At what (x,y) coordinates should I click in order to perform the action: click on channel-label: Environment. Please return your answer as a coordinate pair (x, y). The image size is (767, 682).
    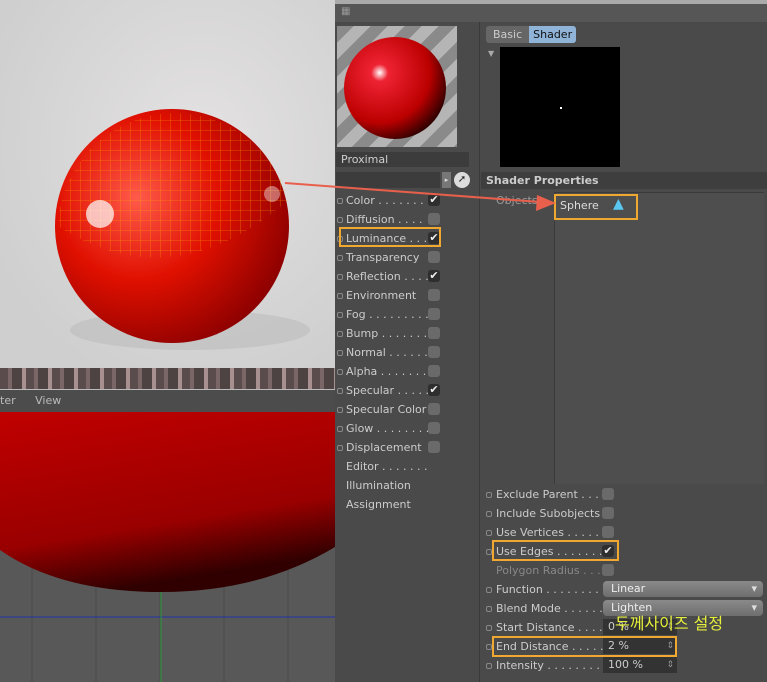
    Looking at the image, I should click on (381, 295).